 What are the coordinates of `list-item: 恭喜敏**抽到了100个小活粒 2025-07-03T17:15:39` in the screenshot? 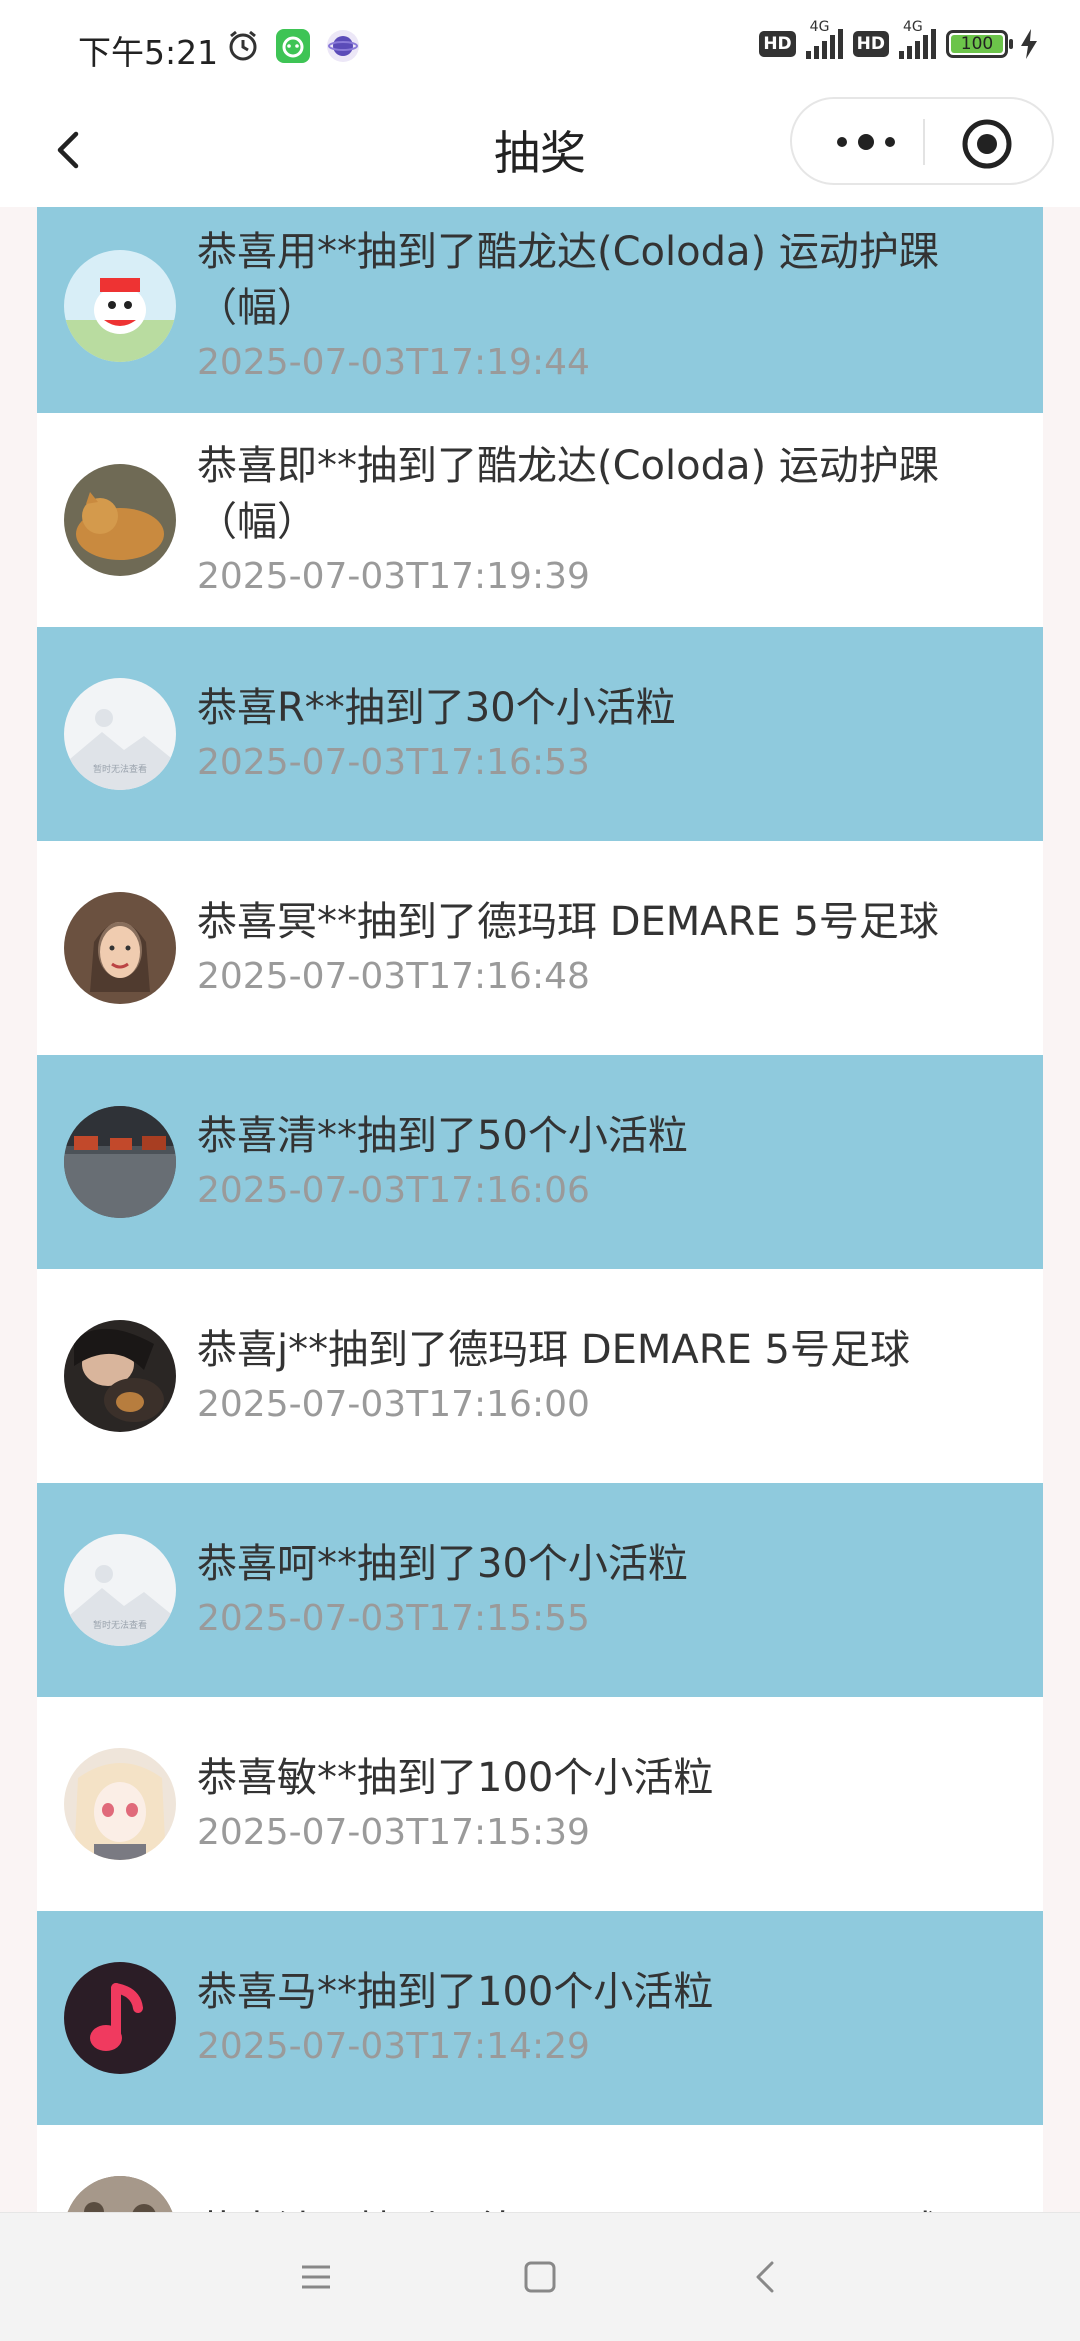 It's located at (540, 1804).